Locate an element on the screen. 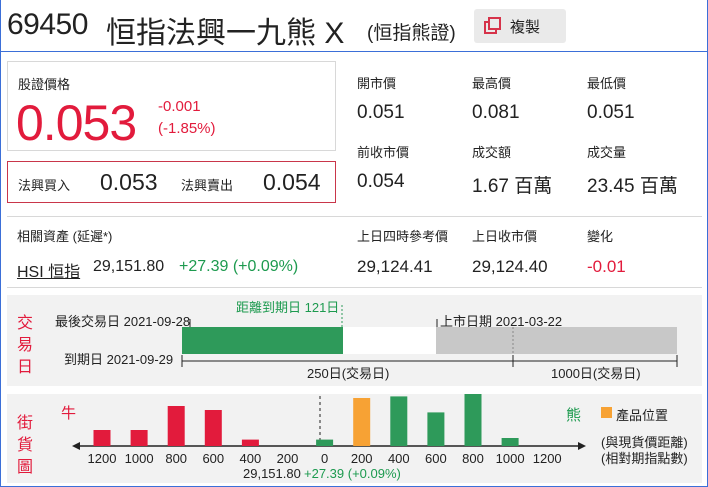 The height and width of the screenshot is (487, 708). underlying-value: 29,151.80 is located at coordinates (129, 266).